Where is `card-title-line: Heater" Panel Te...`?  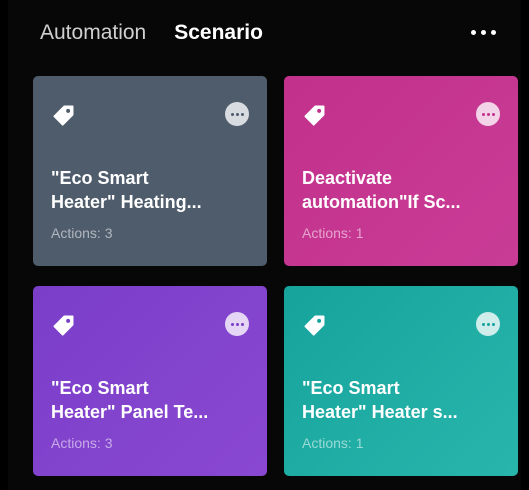
card-title-line: Heater" Panel Te... is located at coordinates (130, 412).